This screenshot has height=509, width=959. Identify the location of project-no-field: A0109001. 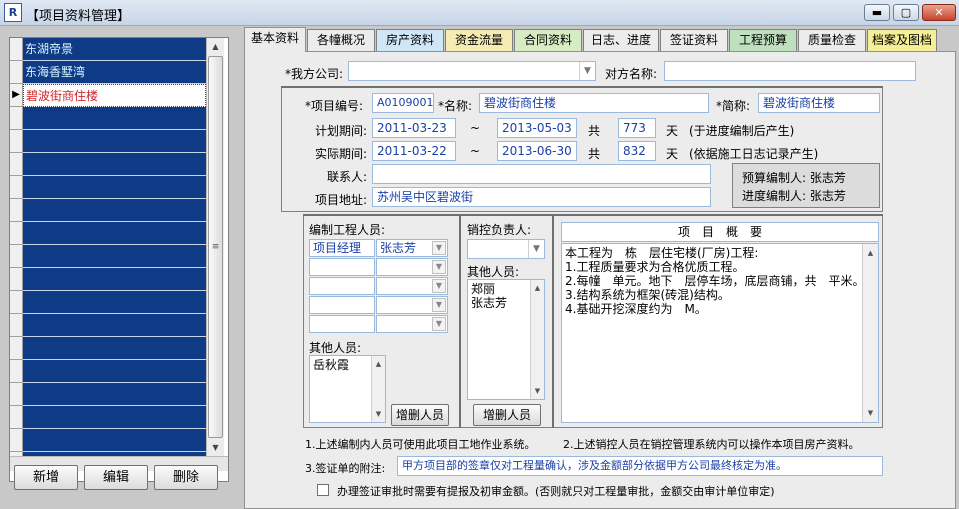
(403, 103).